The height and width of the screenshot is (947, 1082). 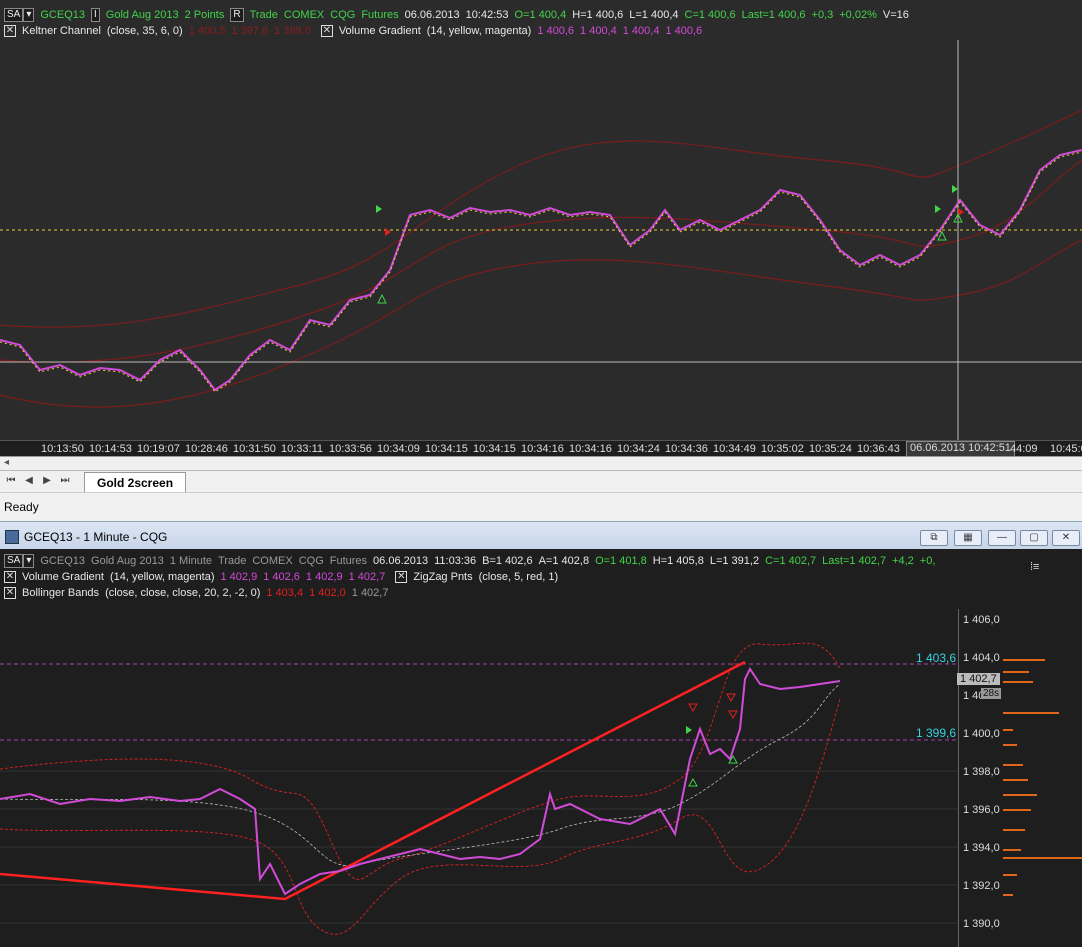 I want to click on horizontal-scrollbar: ◂, so click(x=541, y=463).